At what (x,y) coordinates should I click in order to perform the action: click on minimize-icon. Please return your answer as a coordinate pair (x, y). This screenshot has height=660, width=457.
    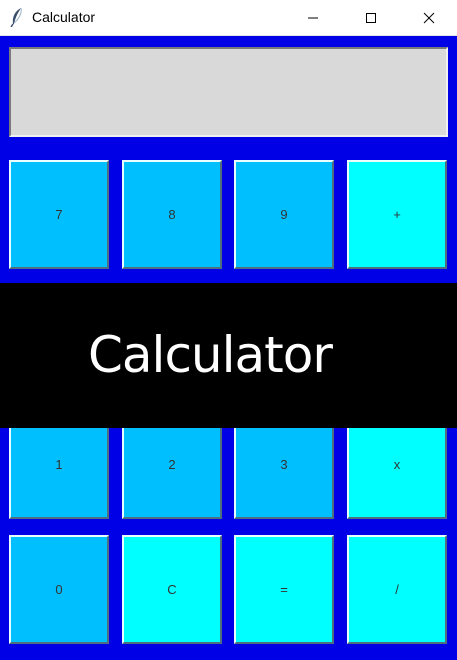
    Looking at the image, I should click on (313, 18).